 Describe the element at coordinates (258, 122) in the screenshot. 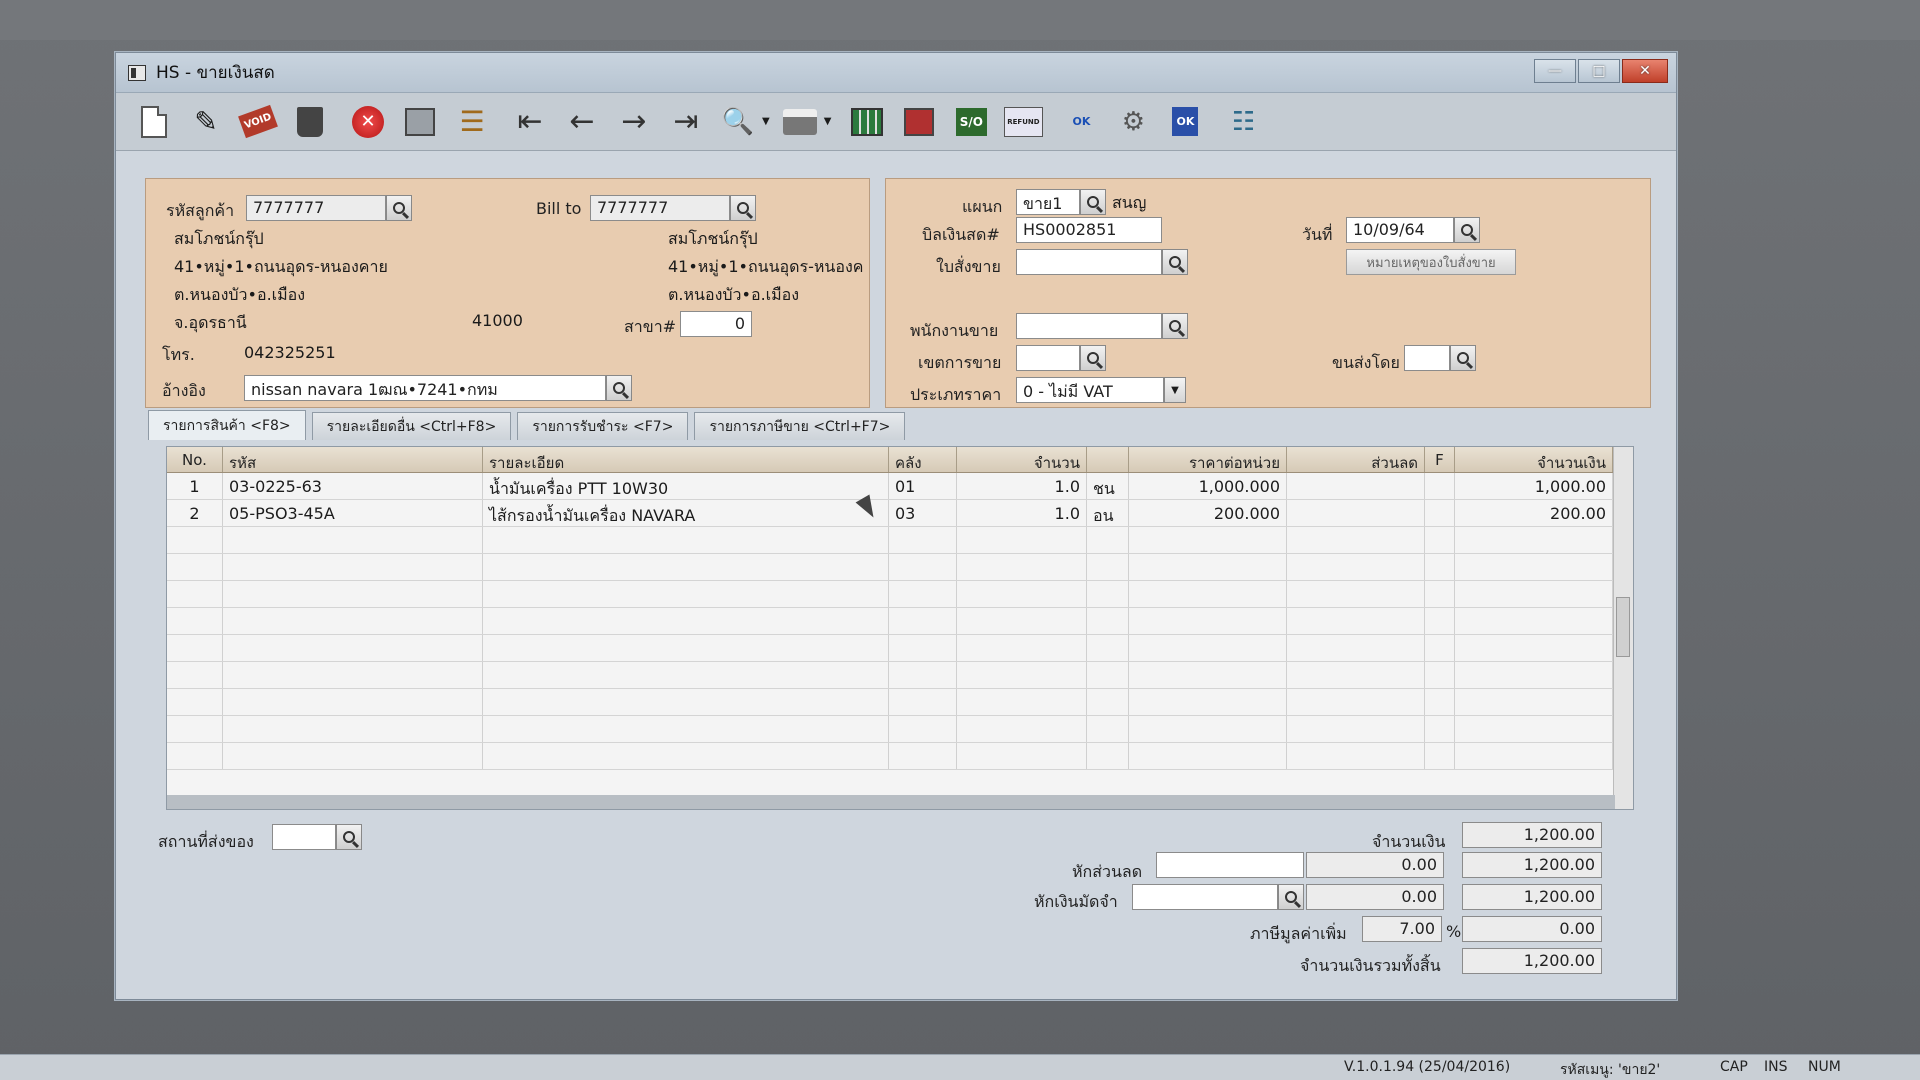

I see `void-button: VOID` at that location.